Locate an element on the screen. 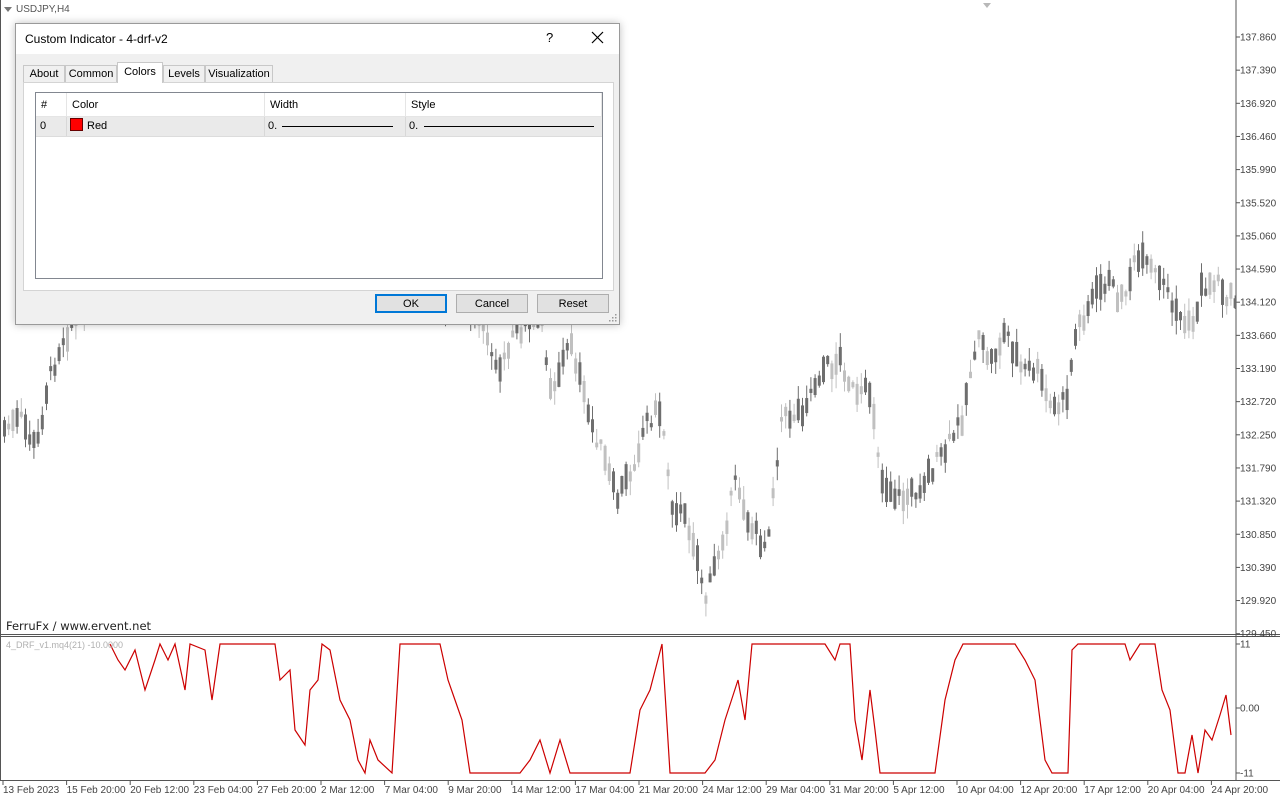 The image size is (1280, 800). tab-common: Common is located at coordinates (91, 73).